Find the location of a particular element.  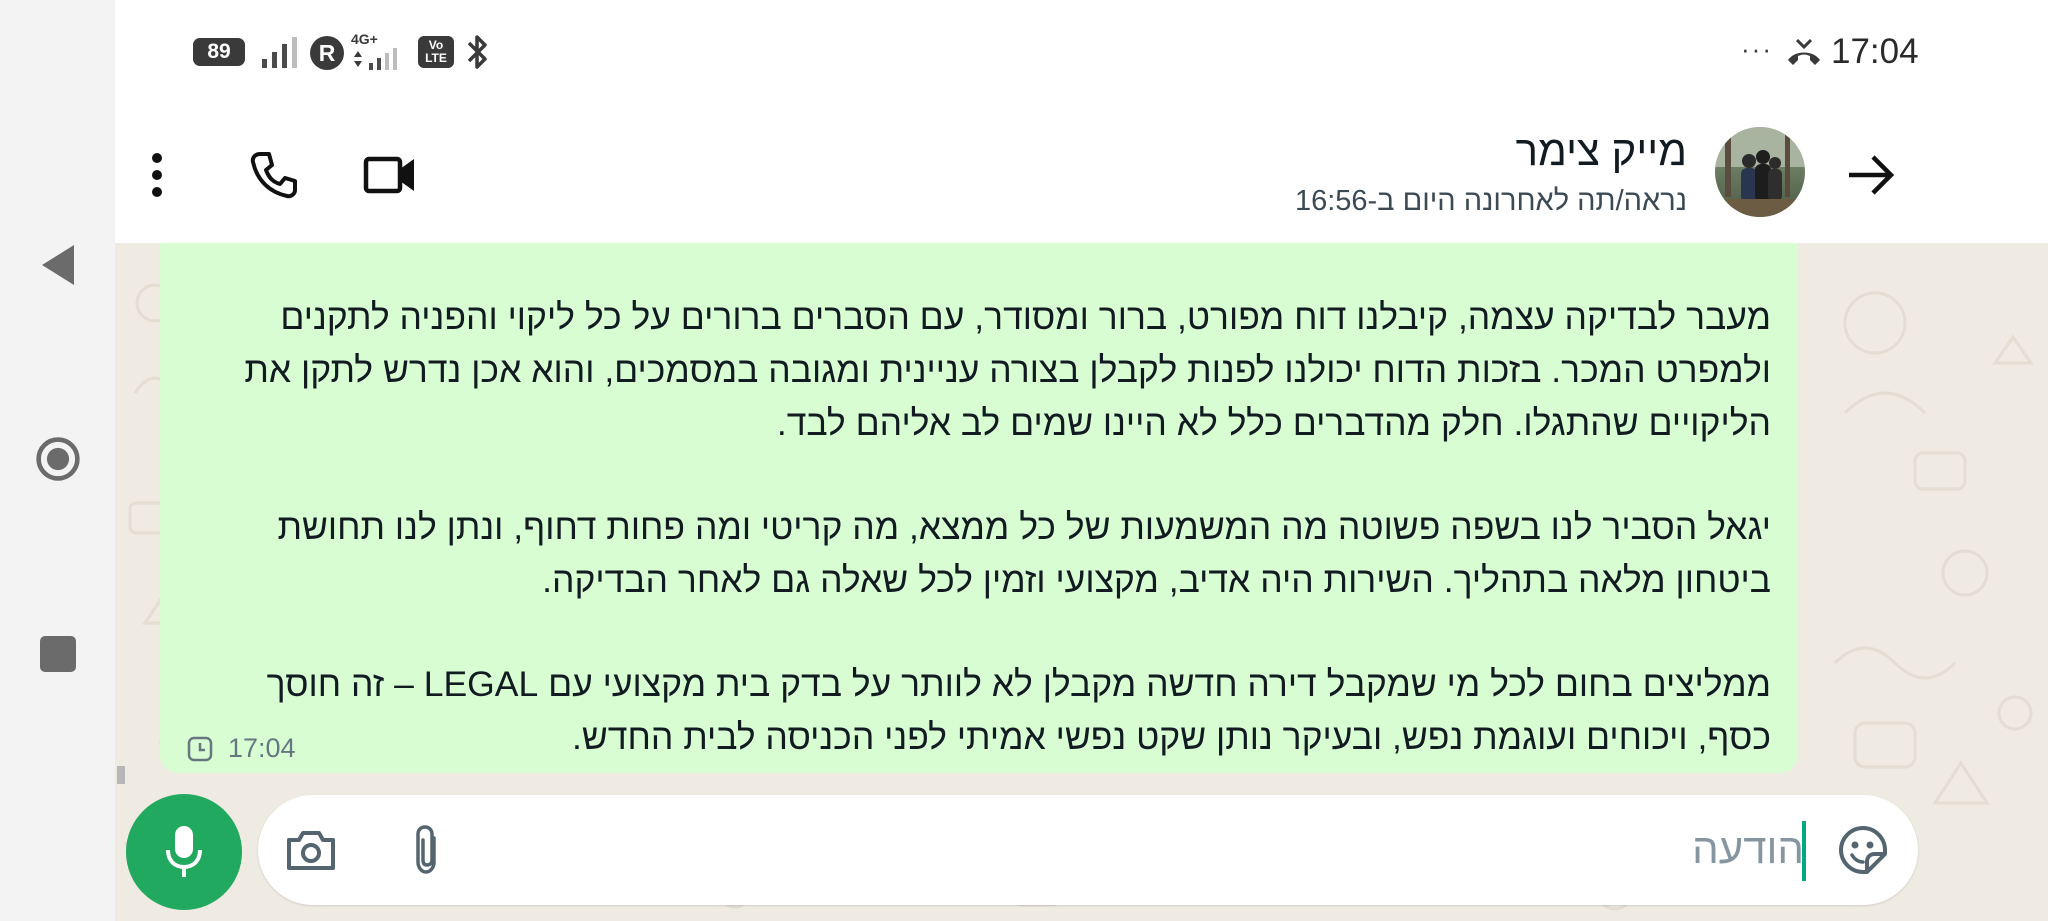

overflow-menu-button is located at coordinates (157, 175).